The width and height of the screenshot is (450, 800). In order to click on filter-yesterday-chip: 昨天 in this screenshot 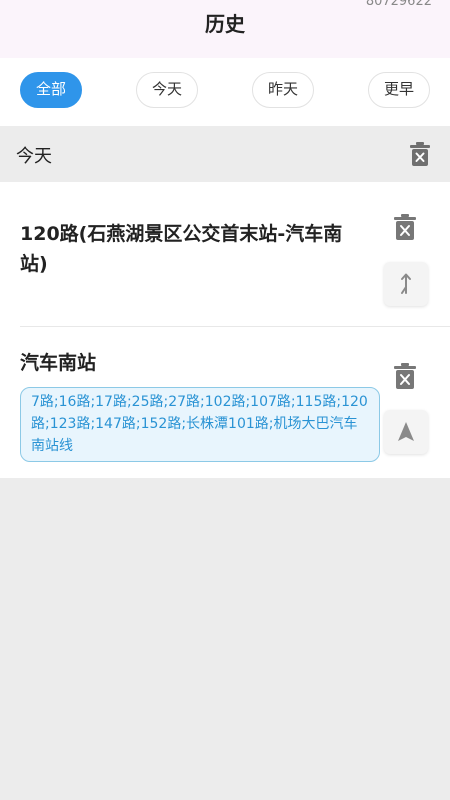, I will do `click(283, 90)`.